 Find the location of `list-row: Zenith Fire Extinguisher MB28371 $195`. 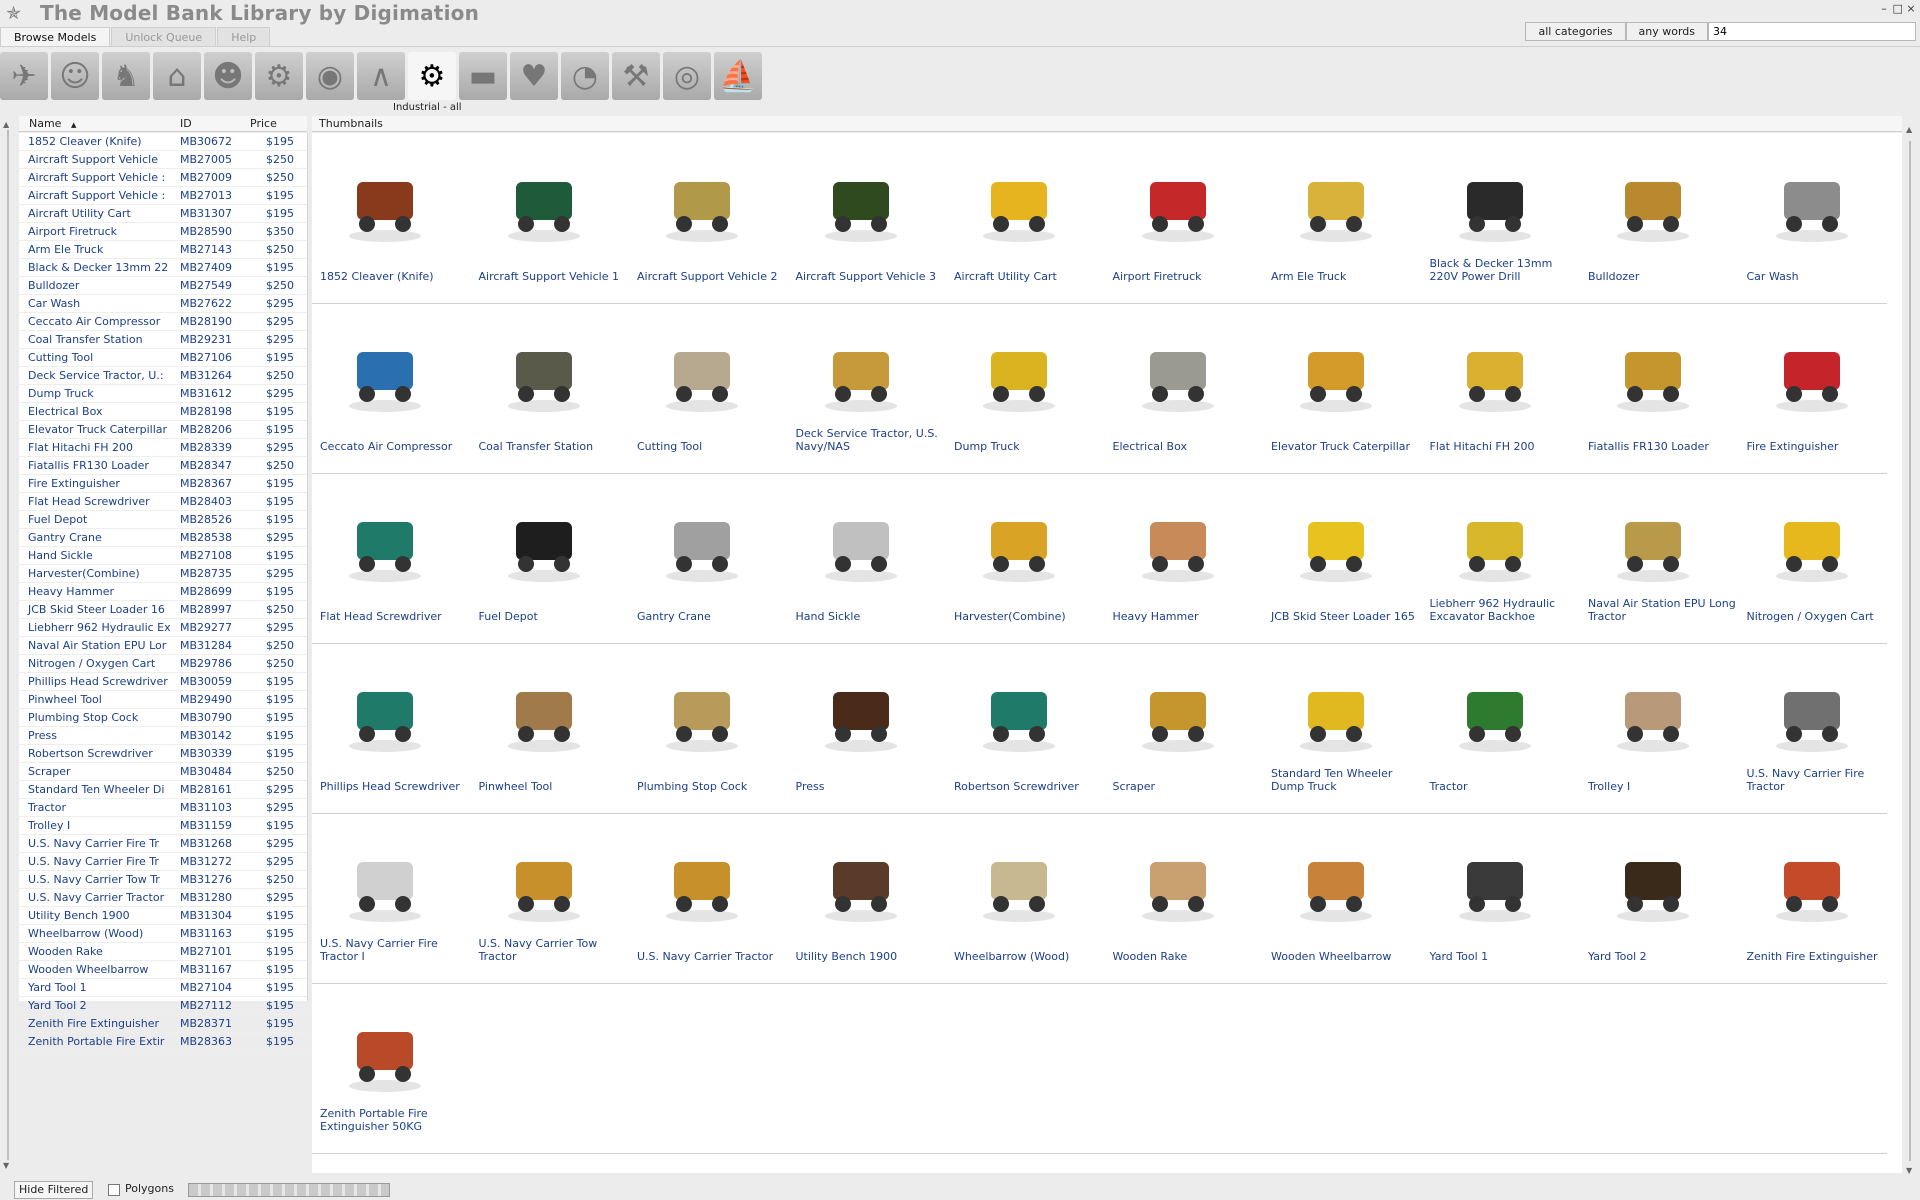

list-row: Zenith Fire Extinguisher MB28371 $195 is located at coordinates (163, 1024).